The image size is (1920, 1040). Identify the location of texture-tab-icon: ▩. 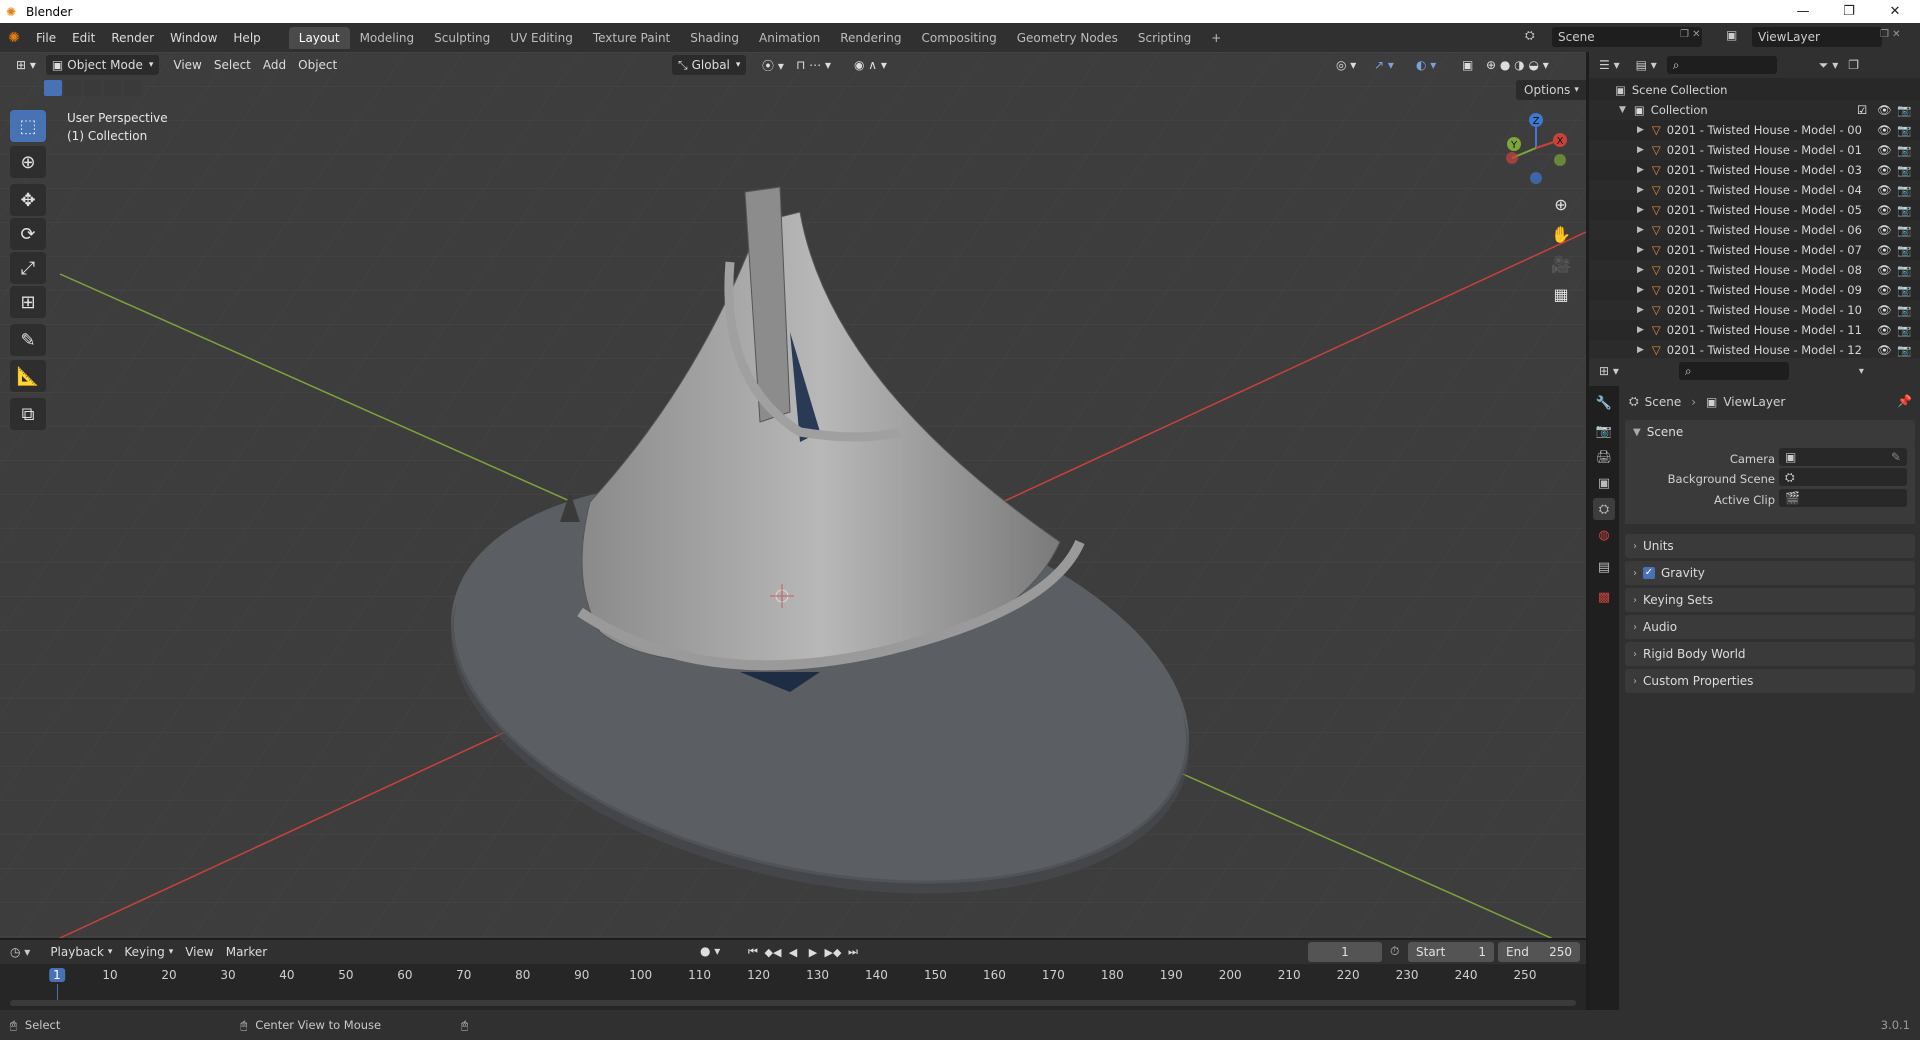
(1604, 597).